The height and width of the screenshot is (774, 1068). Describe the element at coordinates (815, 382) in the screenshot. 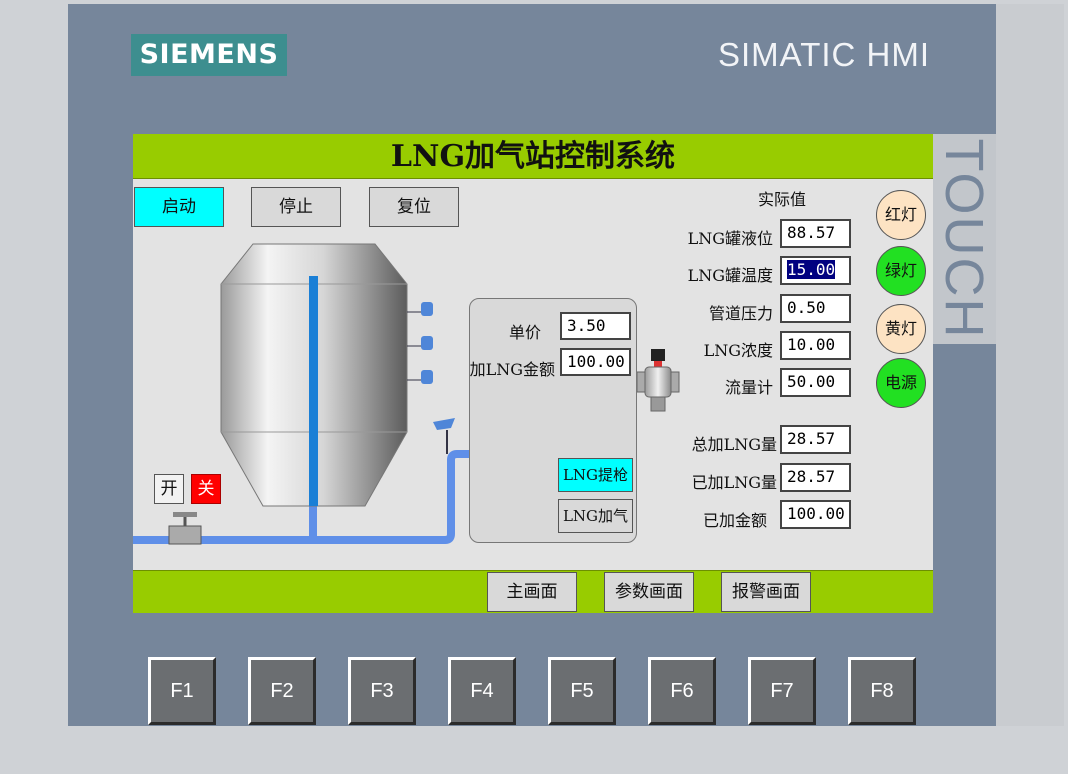

I see `flow-meter-field: 50.00` at that location.